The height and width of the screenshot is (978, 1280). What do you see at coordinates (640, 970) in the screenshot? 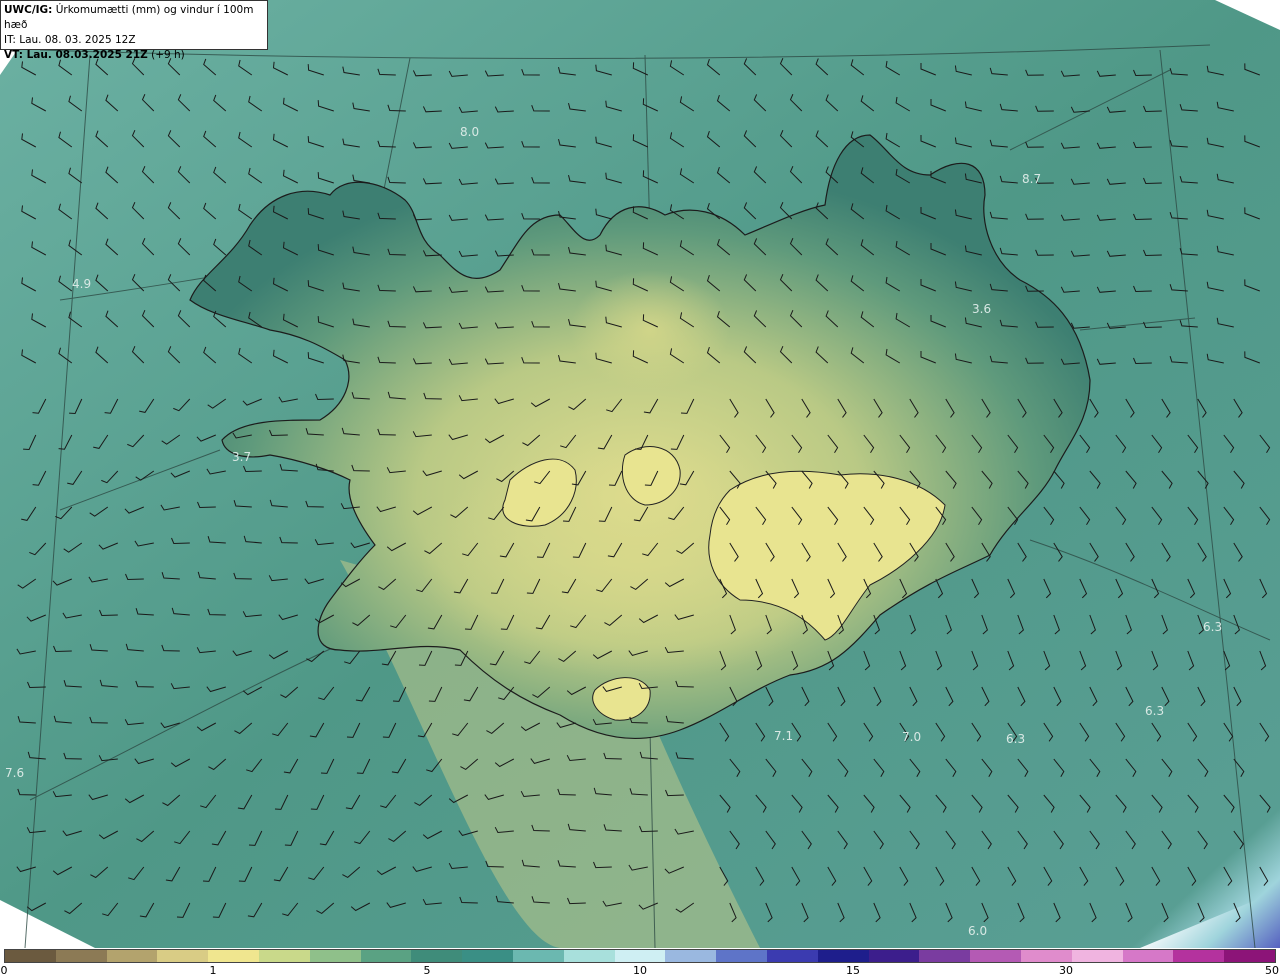
I see `colorbar-tick-label: 10` at bounding box center [640, 970].